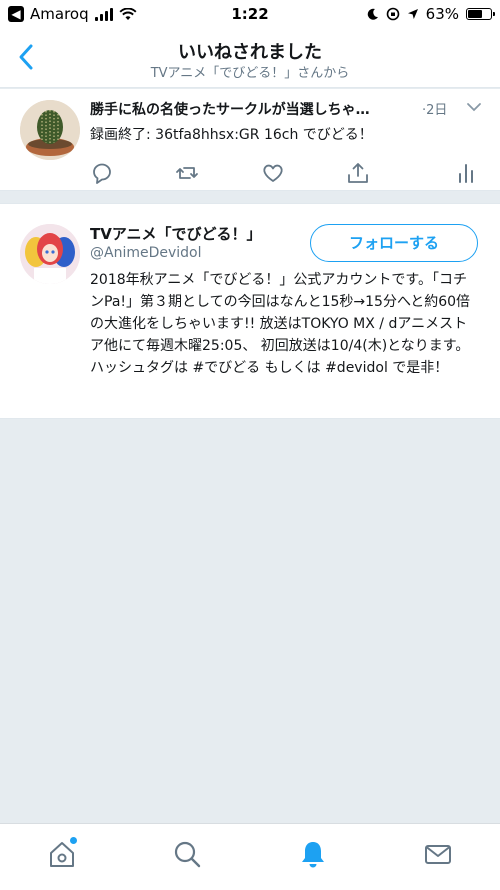  Describe the element at coordinates (475, 14) in the screenshot. I see `battery-fill` at that location.